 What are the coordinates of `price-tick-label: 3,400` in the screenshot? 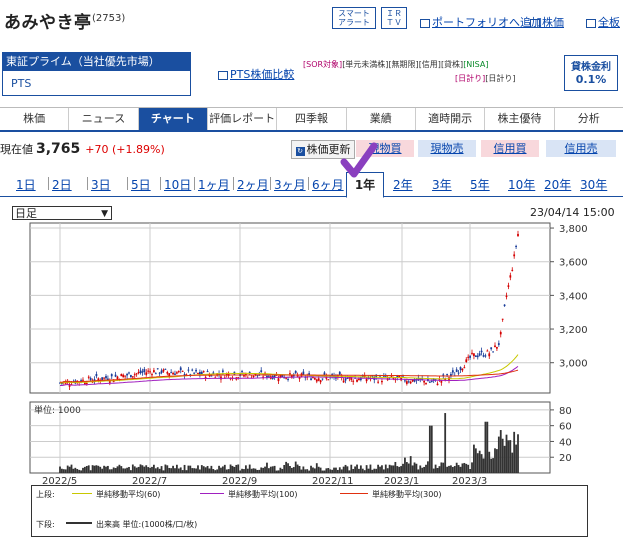 It's located at (573, 296).